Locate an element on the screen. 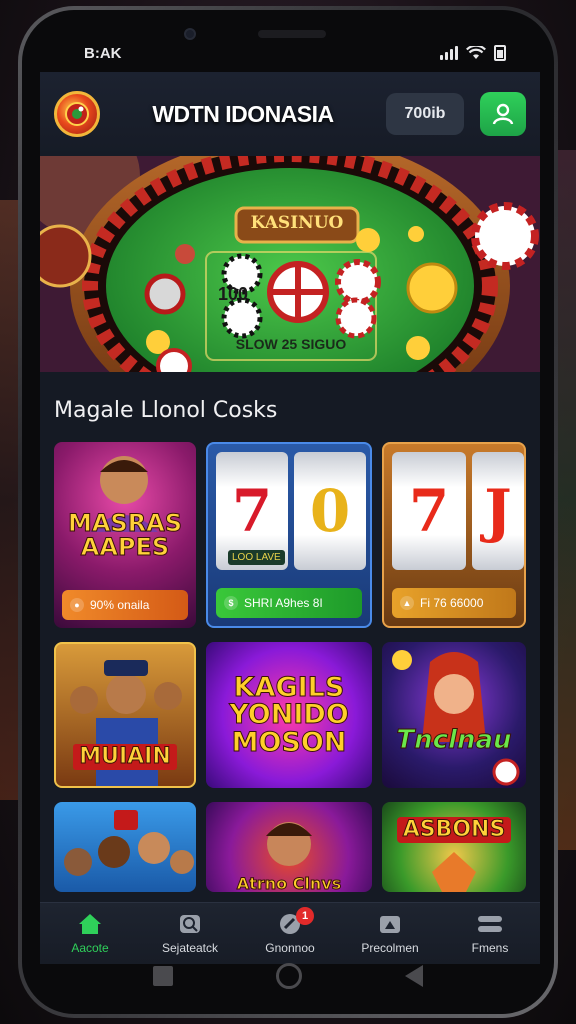  game-card: KAGILS YONIDO MOSON is located at coordinates (289, 715).